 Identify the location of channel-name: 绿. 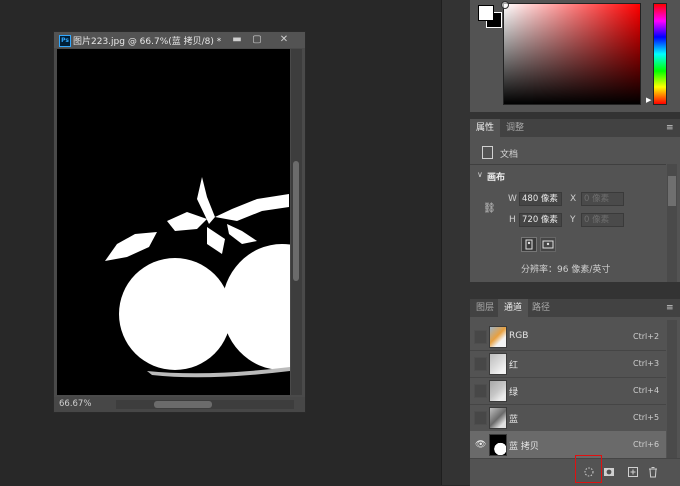
(514, 393).